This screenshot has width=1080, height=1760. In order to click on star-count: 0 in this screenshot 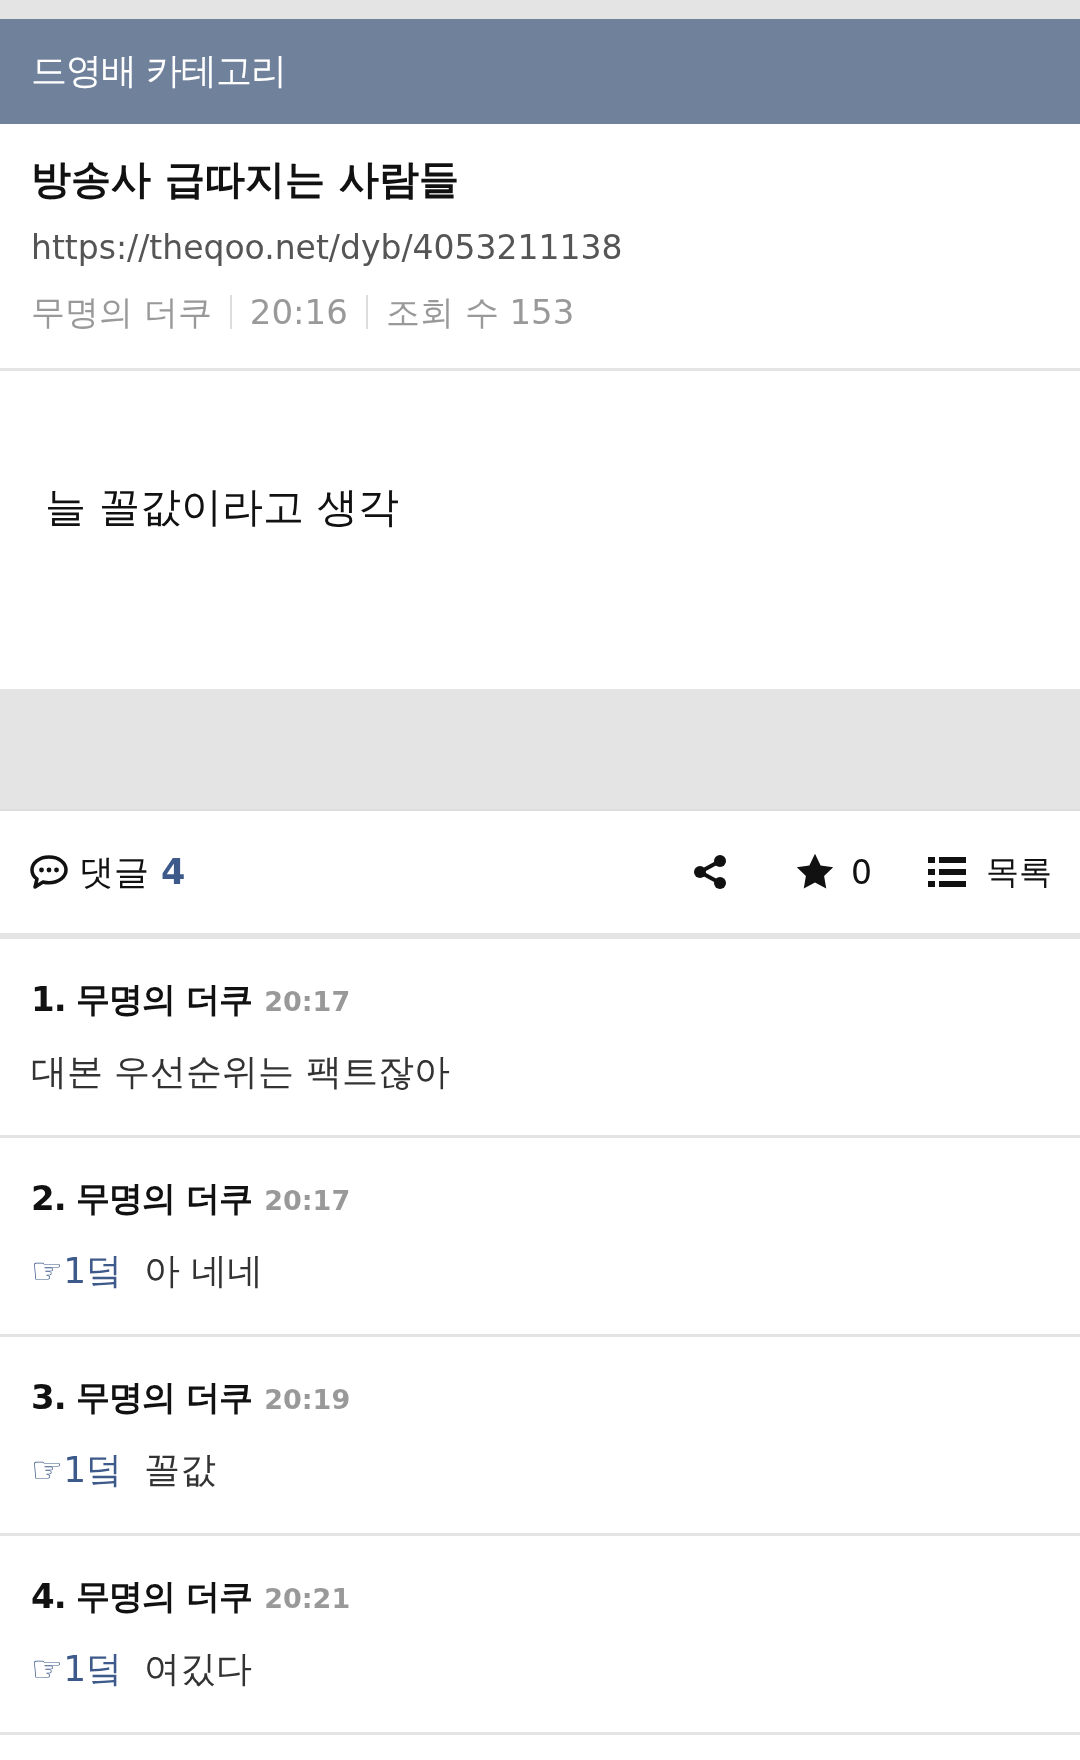, I will do `click(861, 872)`.